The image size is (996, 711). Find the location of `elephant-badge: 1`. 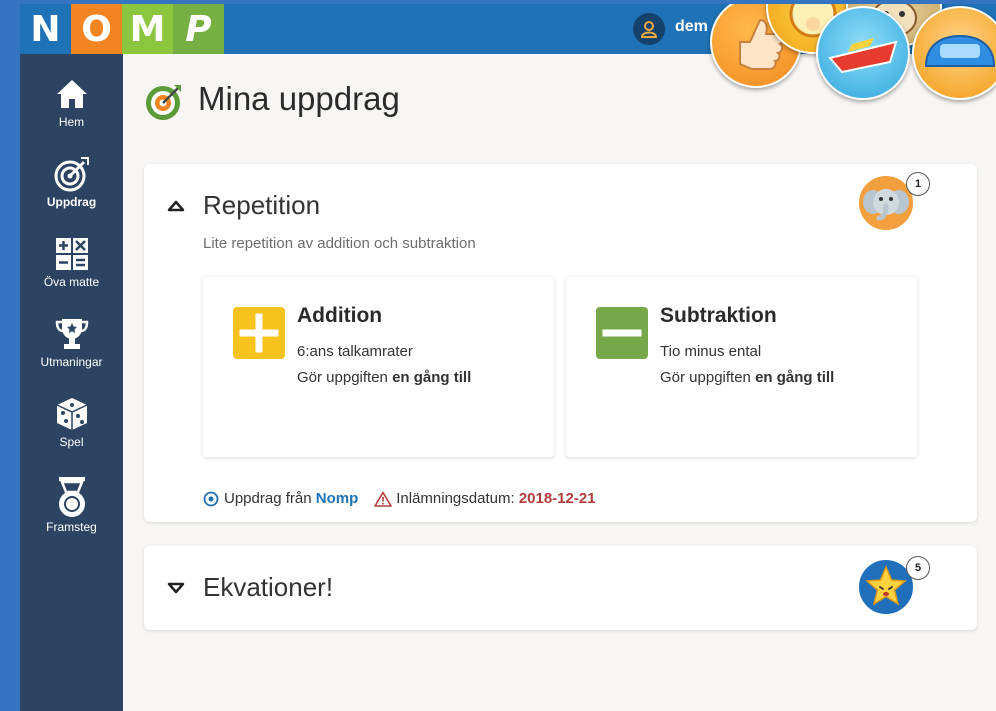

elephant-badge: 1 is located at coordinates (893, 202).